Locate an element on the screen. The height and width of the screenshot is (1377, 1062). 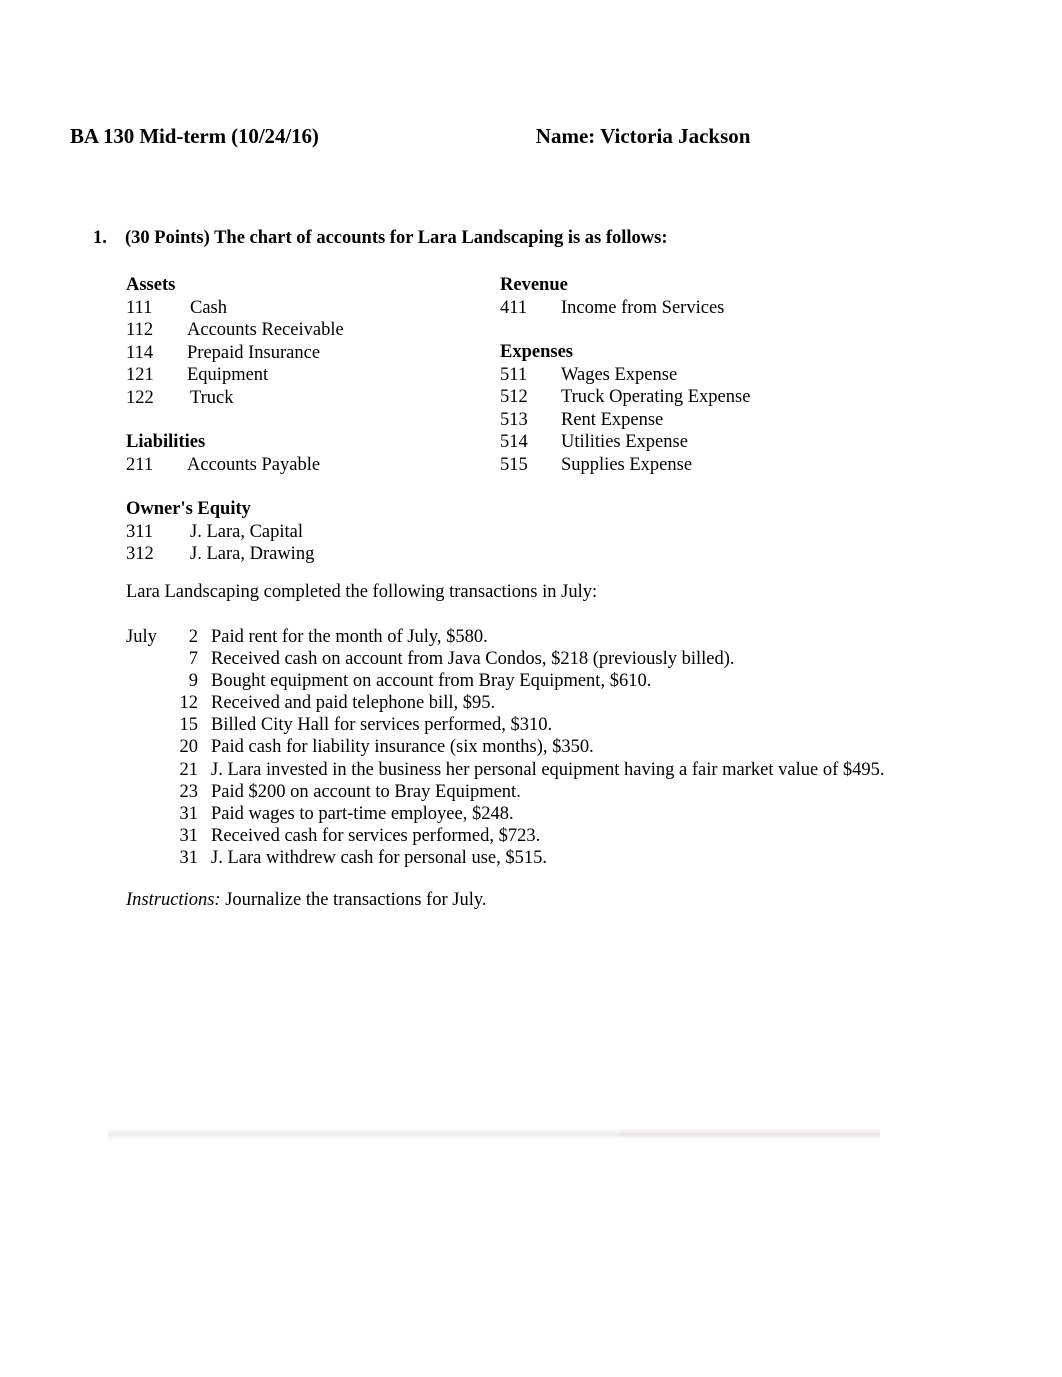
account-row: 121 Equipment is located at coordinates (311, 375).